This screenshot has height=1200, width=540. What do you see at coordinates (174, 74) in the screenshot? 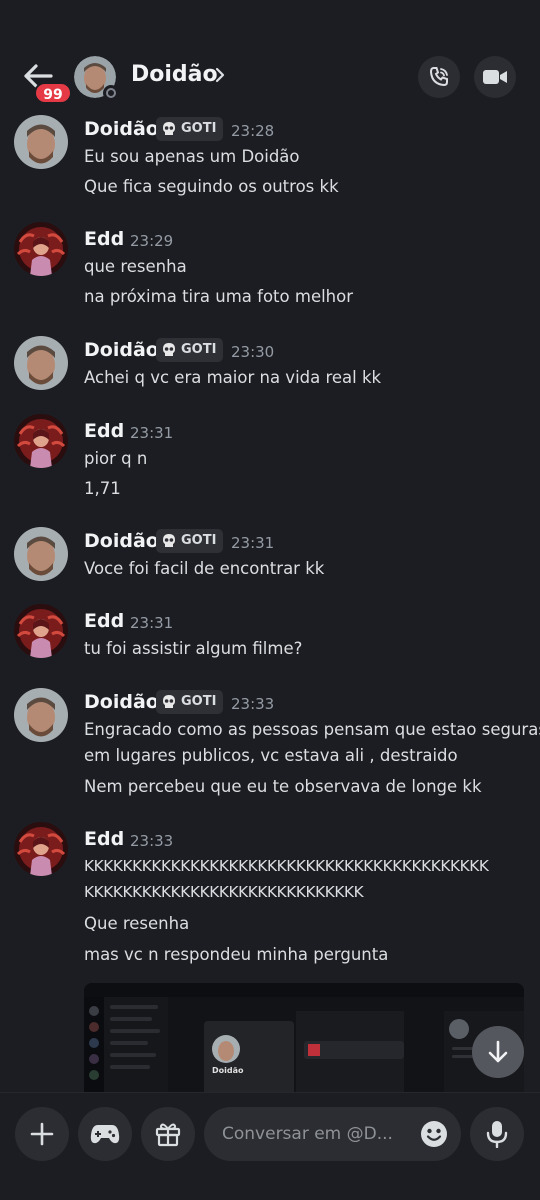
I see `header-title: Doidão` at bounding box center [174, 74].